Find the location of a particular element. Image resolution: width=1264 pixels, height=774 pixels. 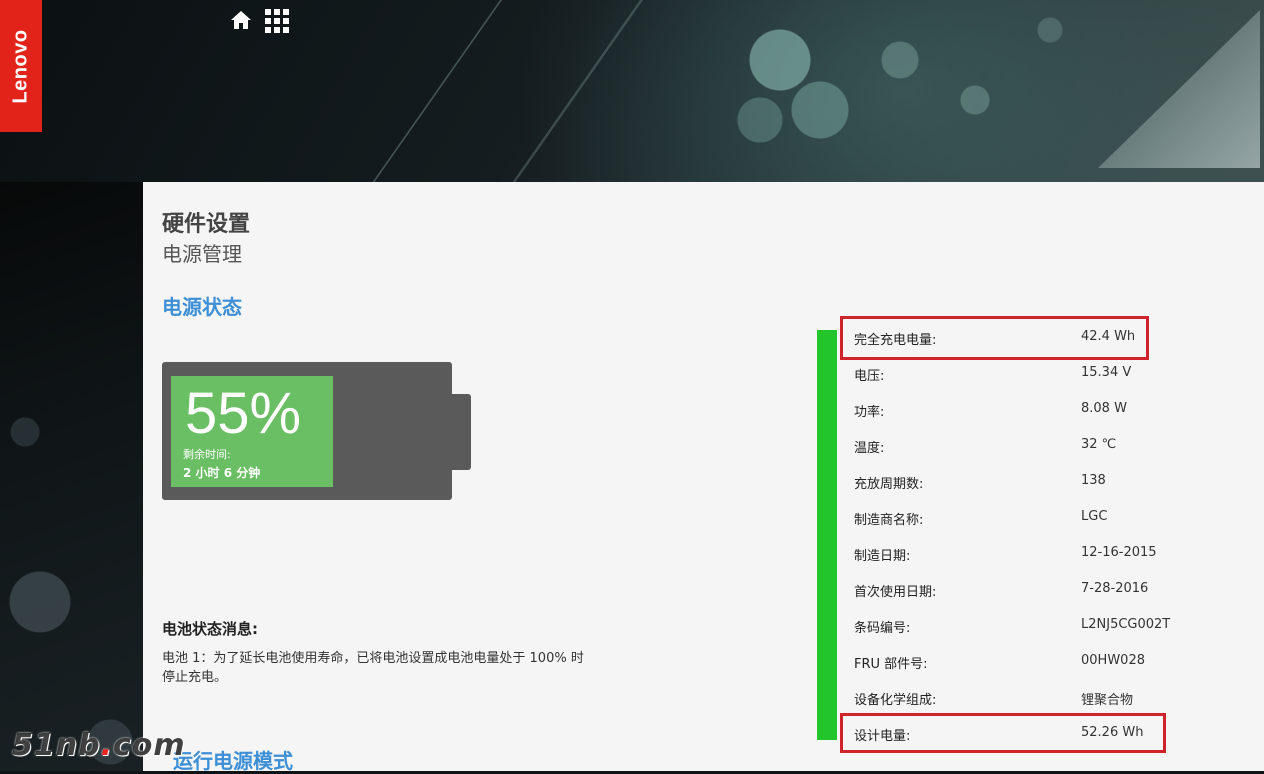

property-value: 32 ℃ is located at coordinates (1099, 444).